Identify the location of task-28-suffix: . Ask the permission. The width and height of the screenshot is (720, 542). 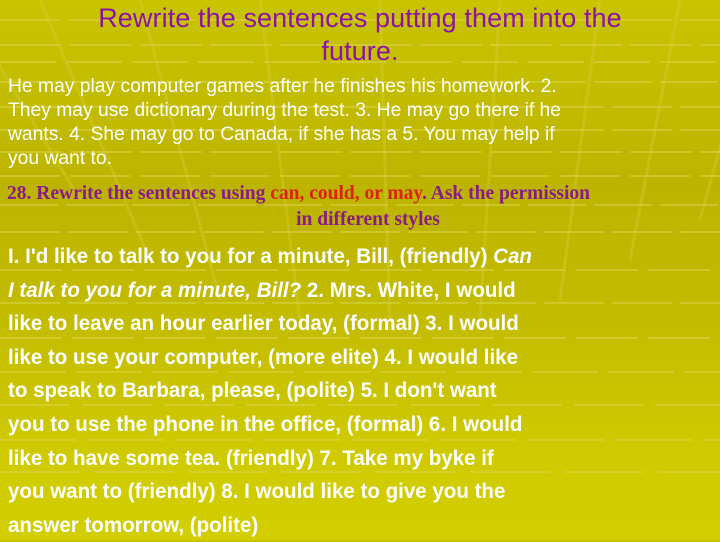
(506, 193).